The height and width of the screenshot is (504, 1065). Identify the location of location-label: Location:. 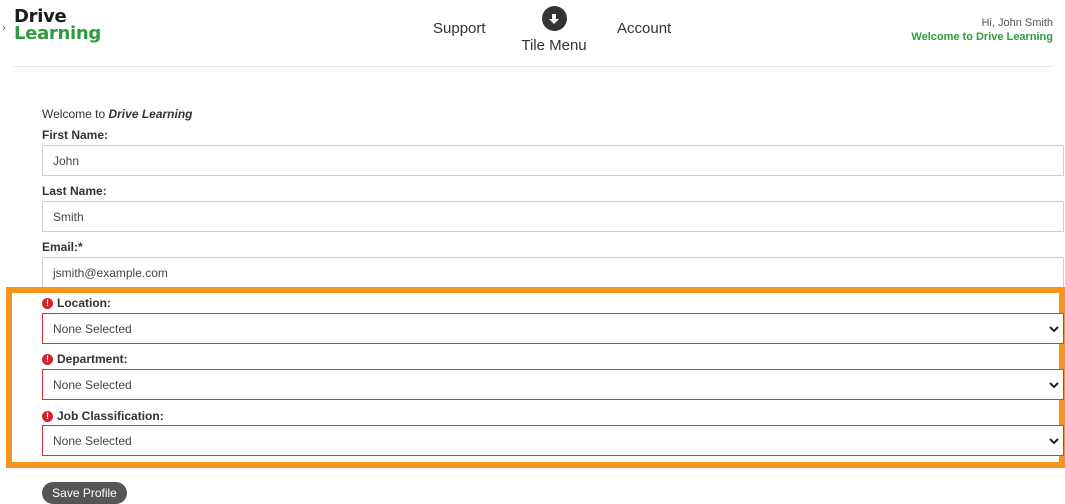
(84, 303).